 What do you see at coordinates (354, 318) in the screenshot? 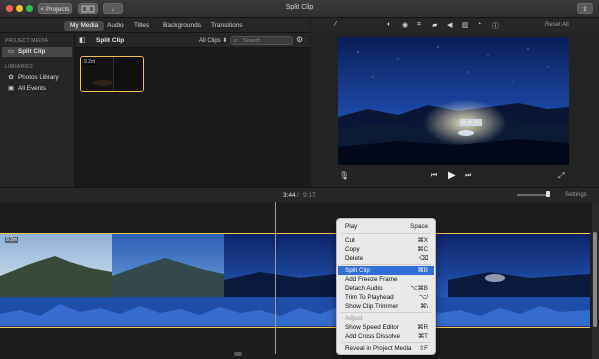
I see `menu-item-label: Adjust` at bounding box center [354, 318].